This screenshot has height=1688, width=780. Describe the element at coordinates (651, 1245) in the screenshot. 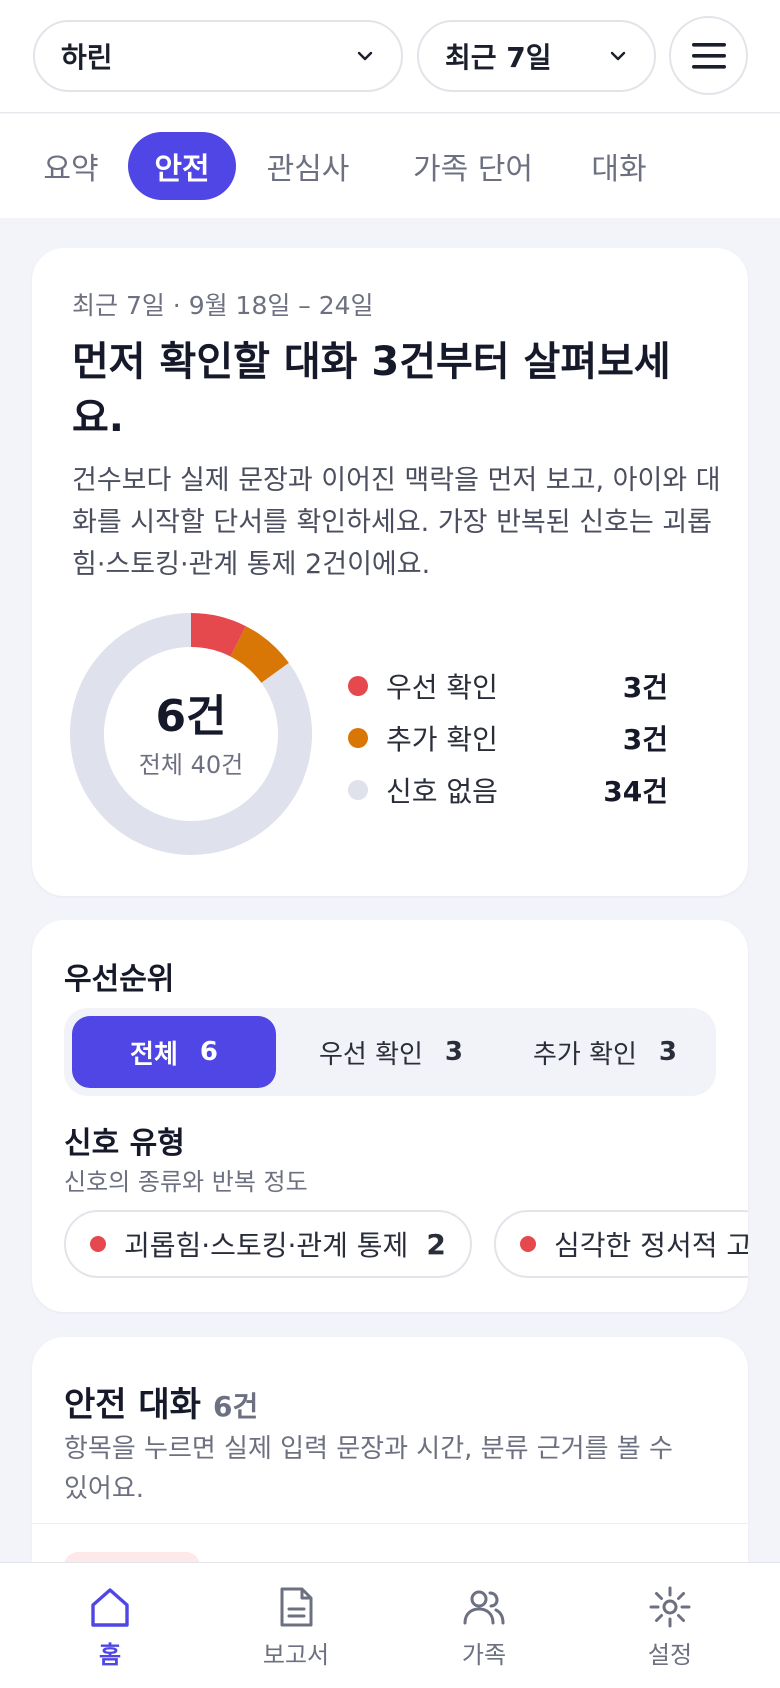

I see `chip-label: 심각한 정서적 고` at that location.